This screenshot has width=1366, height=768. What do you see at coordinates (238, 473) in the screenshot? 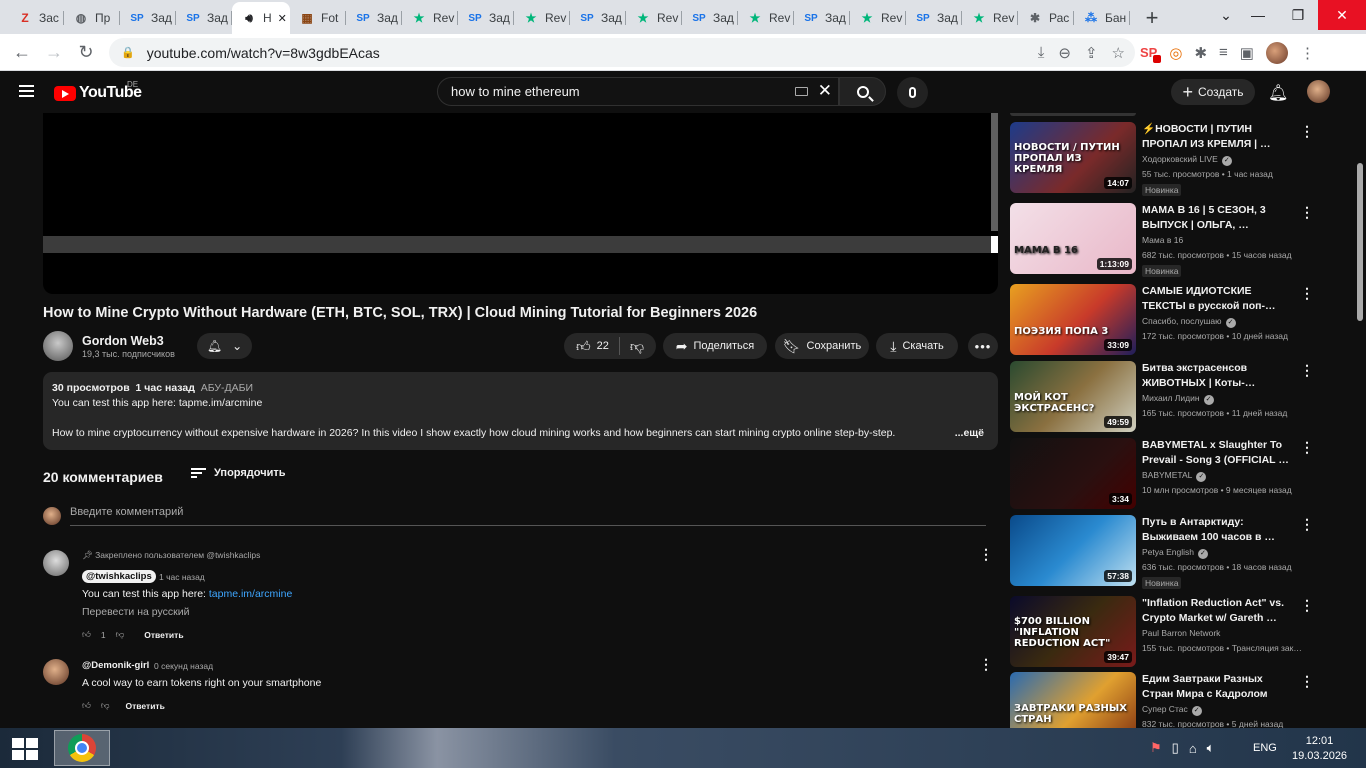
I see `sort-comments-button: Упорядочить` at bounding box center [238, 473].